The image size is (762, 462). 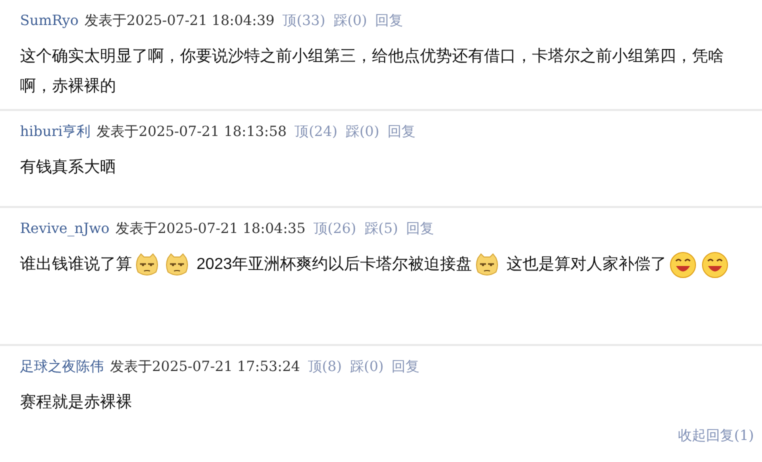 What do you see at coordinates (205, 367) in the screenshot?
I see `post-date: 发表于2025-07-21 17:53:24` at bounding box center [205, 367].